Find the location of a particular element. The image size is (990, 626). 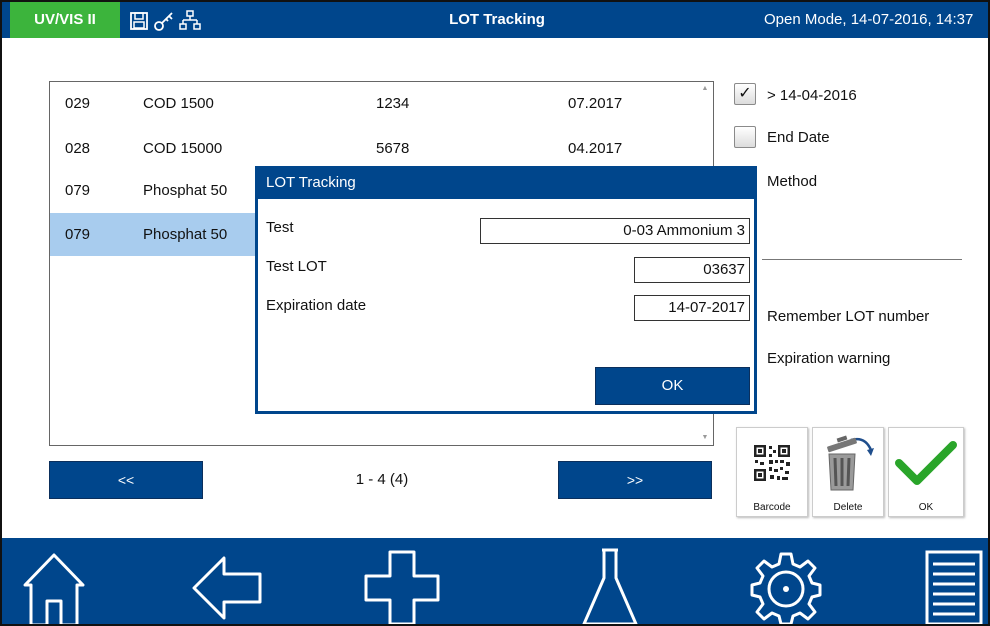

home-icon is located at coordinates (54, 586).